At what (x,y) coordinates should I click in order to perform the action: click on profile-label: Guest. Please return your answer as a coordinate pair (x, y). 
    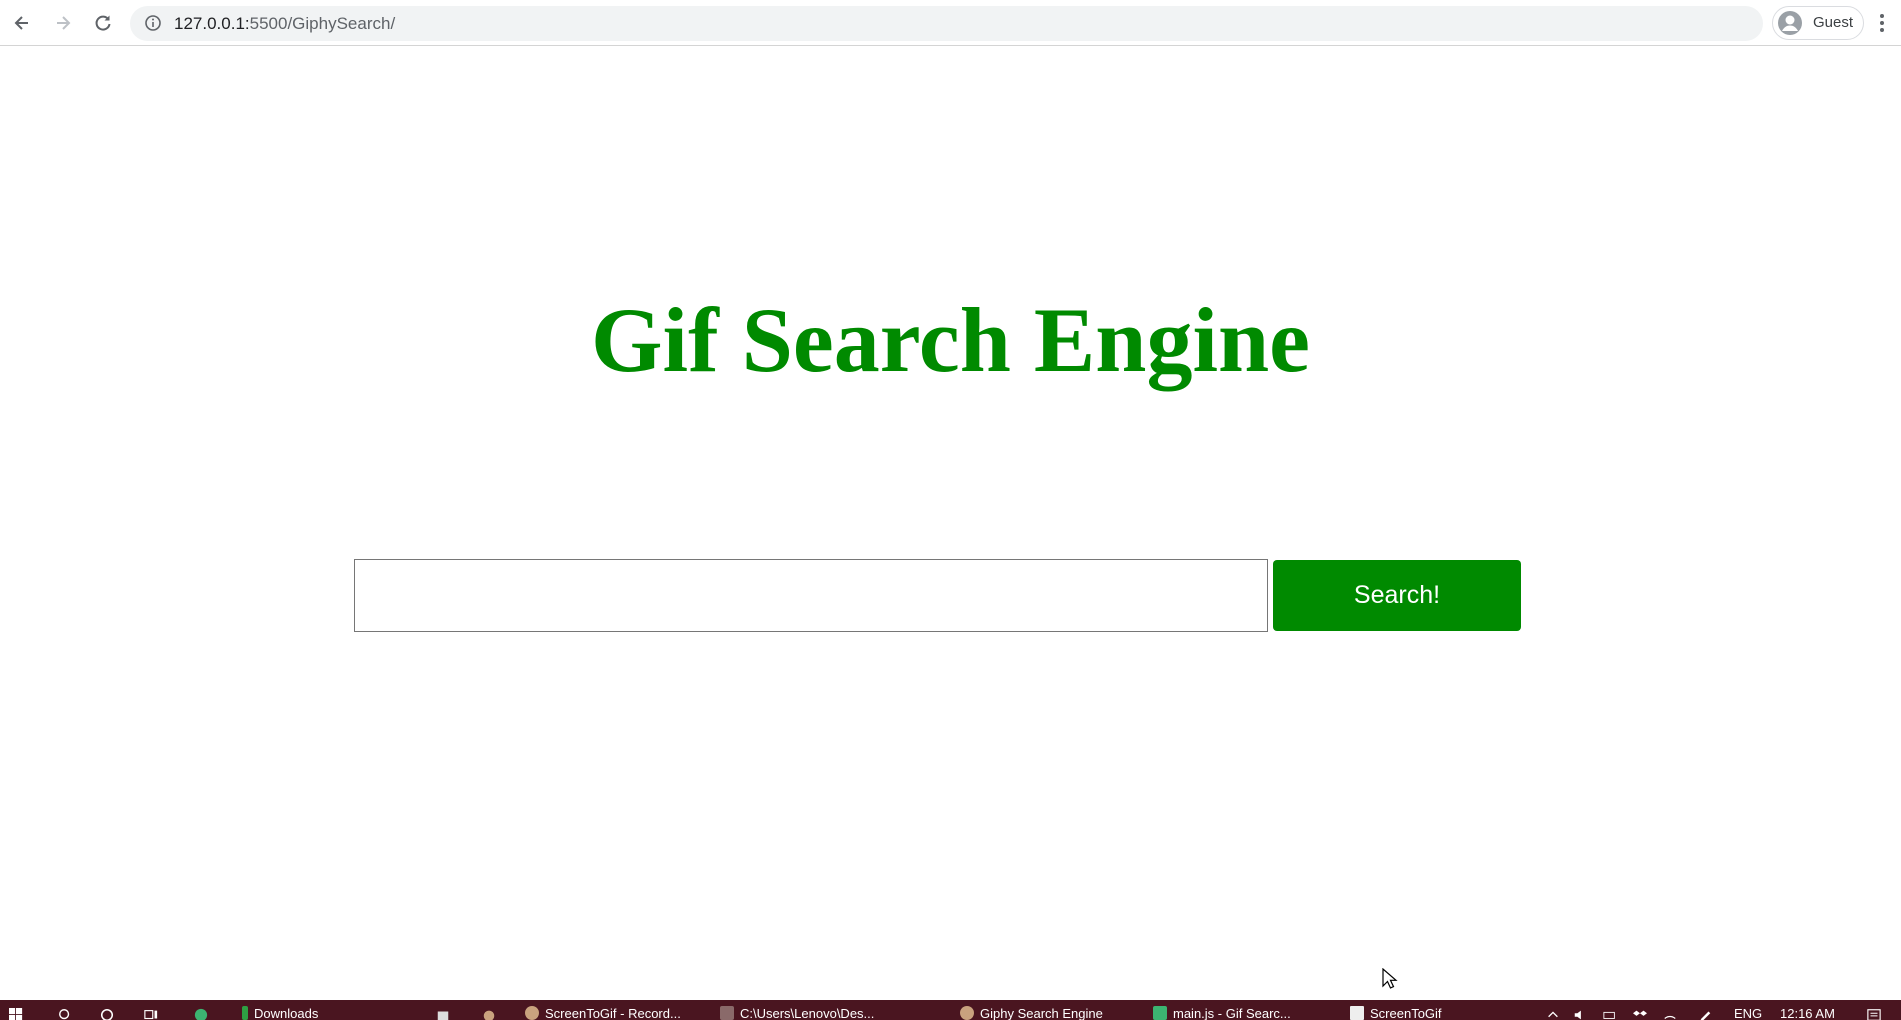
    Looking at the image, I should click on (1833, 22).